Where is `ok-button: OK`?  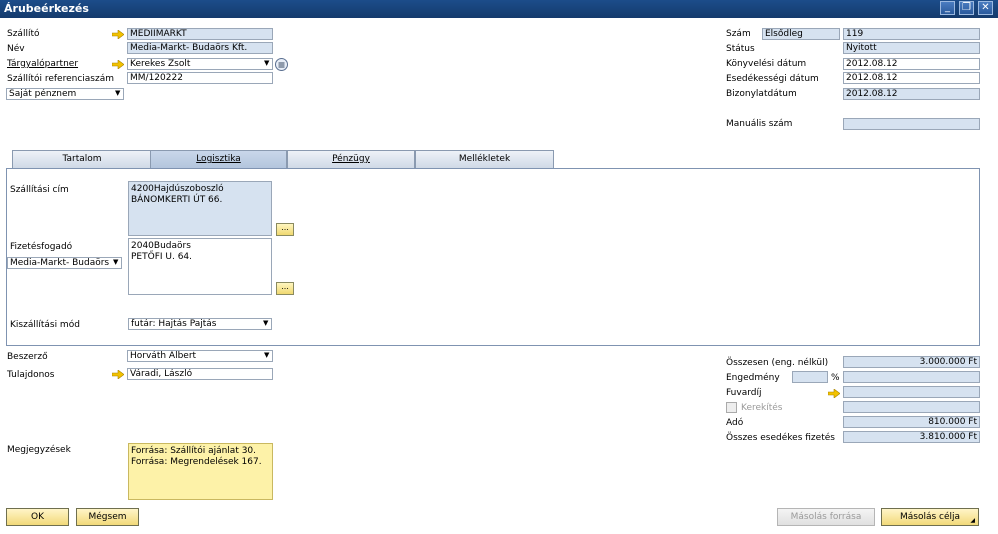 ok-button: OK is located at coordinates (37, 517).